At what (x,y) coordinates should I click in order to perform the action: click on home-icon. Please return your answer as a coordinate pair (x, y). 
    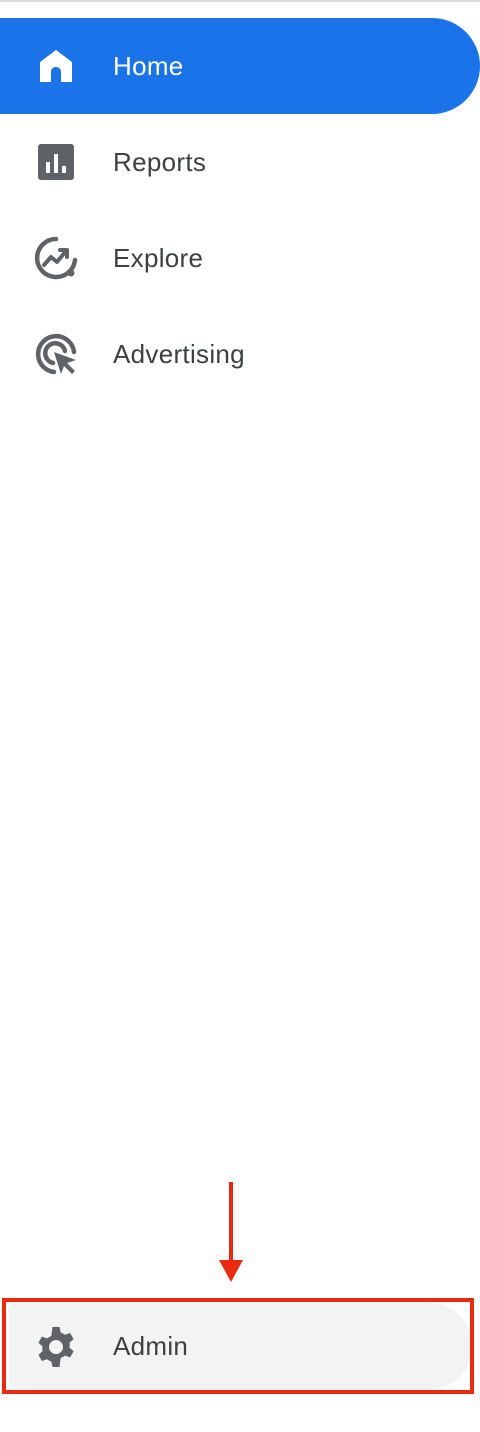
    Looking at the image, I should click on (56, 66).